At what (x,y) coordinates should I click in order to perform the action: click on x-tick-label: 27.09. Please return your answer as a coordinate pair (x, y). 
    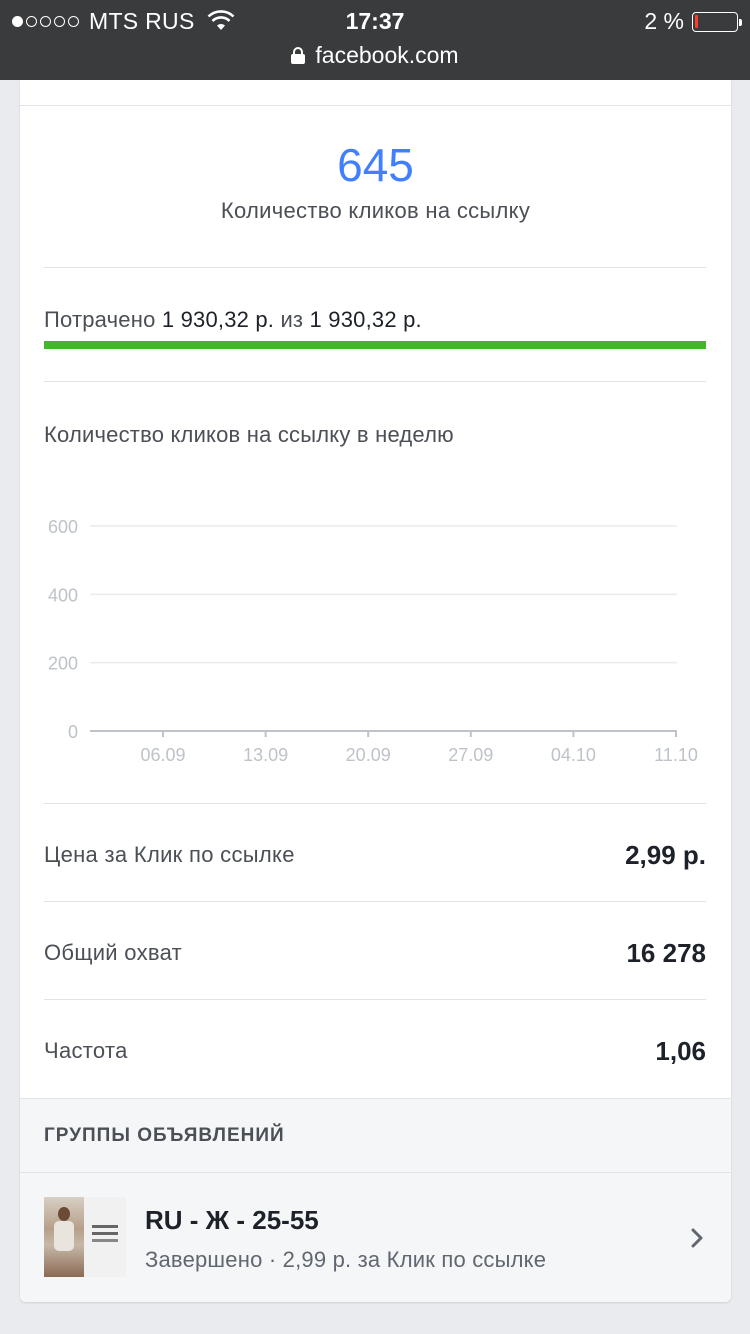
    Looking at the image, I should click on (470, 755).